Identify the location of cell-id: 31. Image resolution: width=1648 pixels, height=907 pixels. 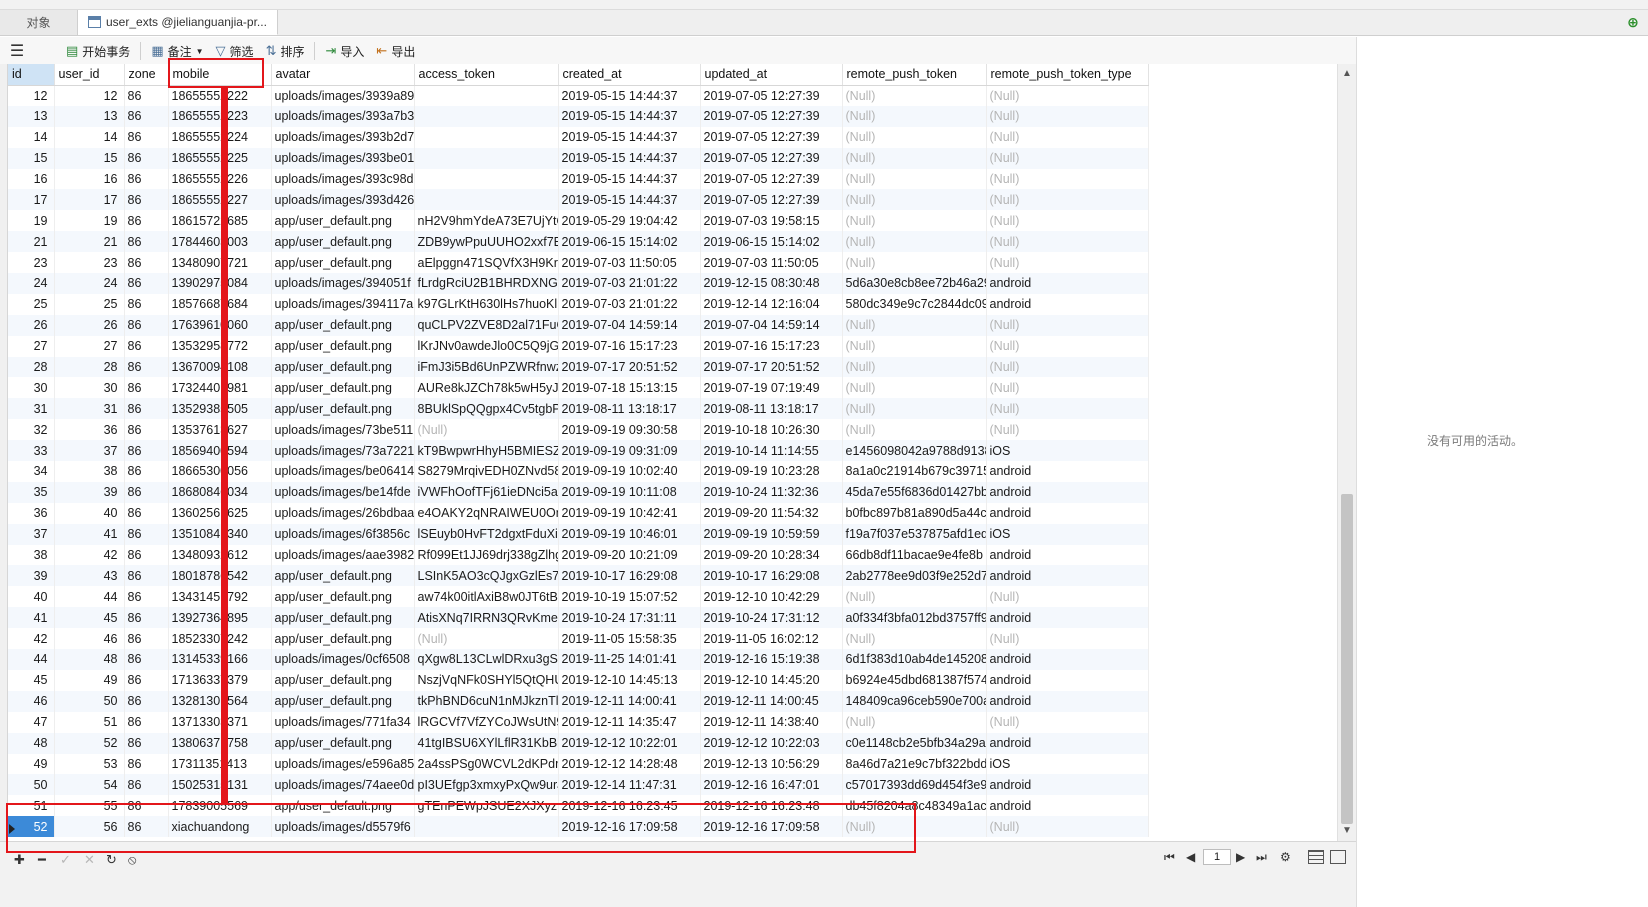
(31, 409).